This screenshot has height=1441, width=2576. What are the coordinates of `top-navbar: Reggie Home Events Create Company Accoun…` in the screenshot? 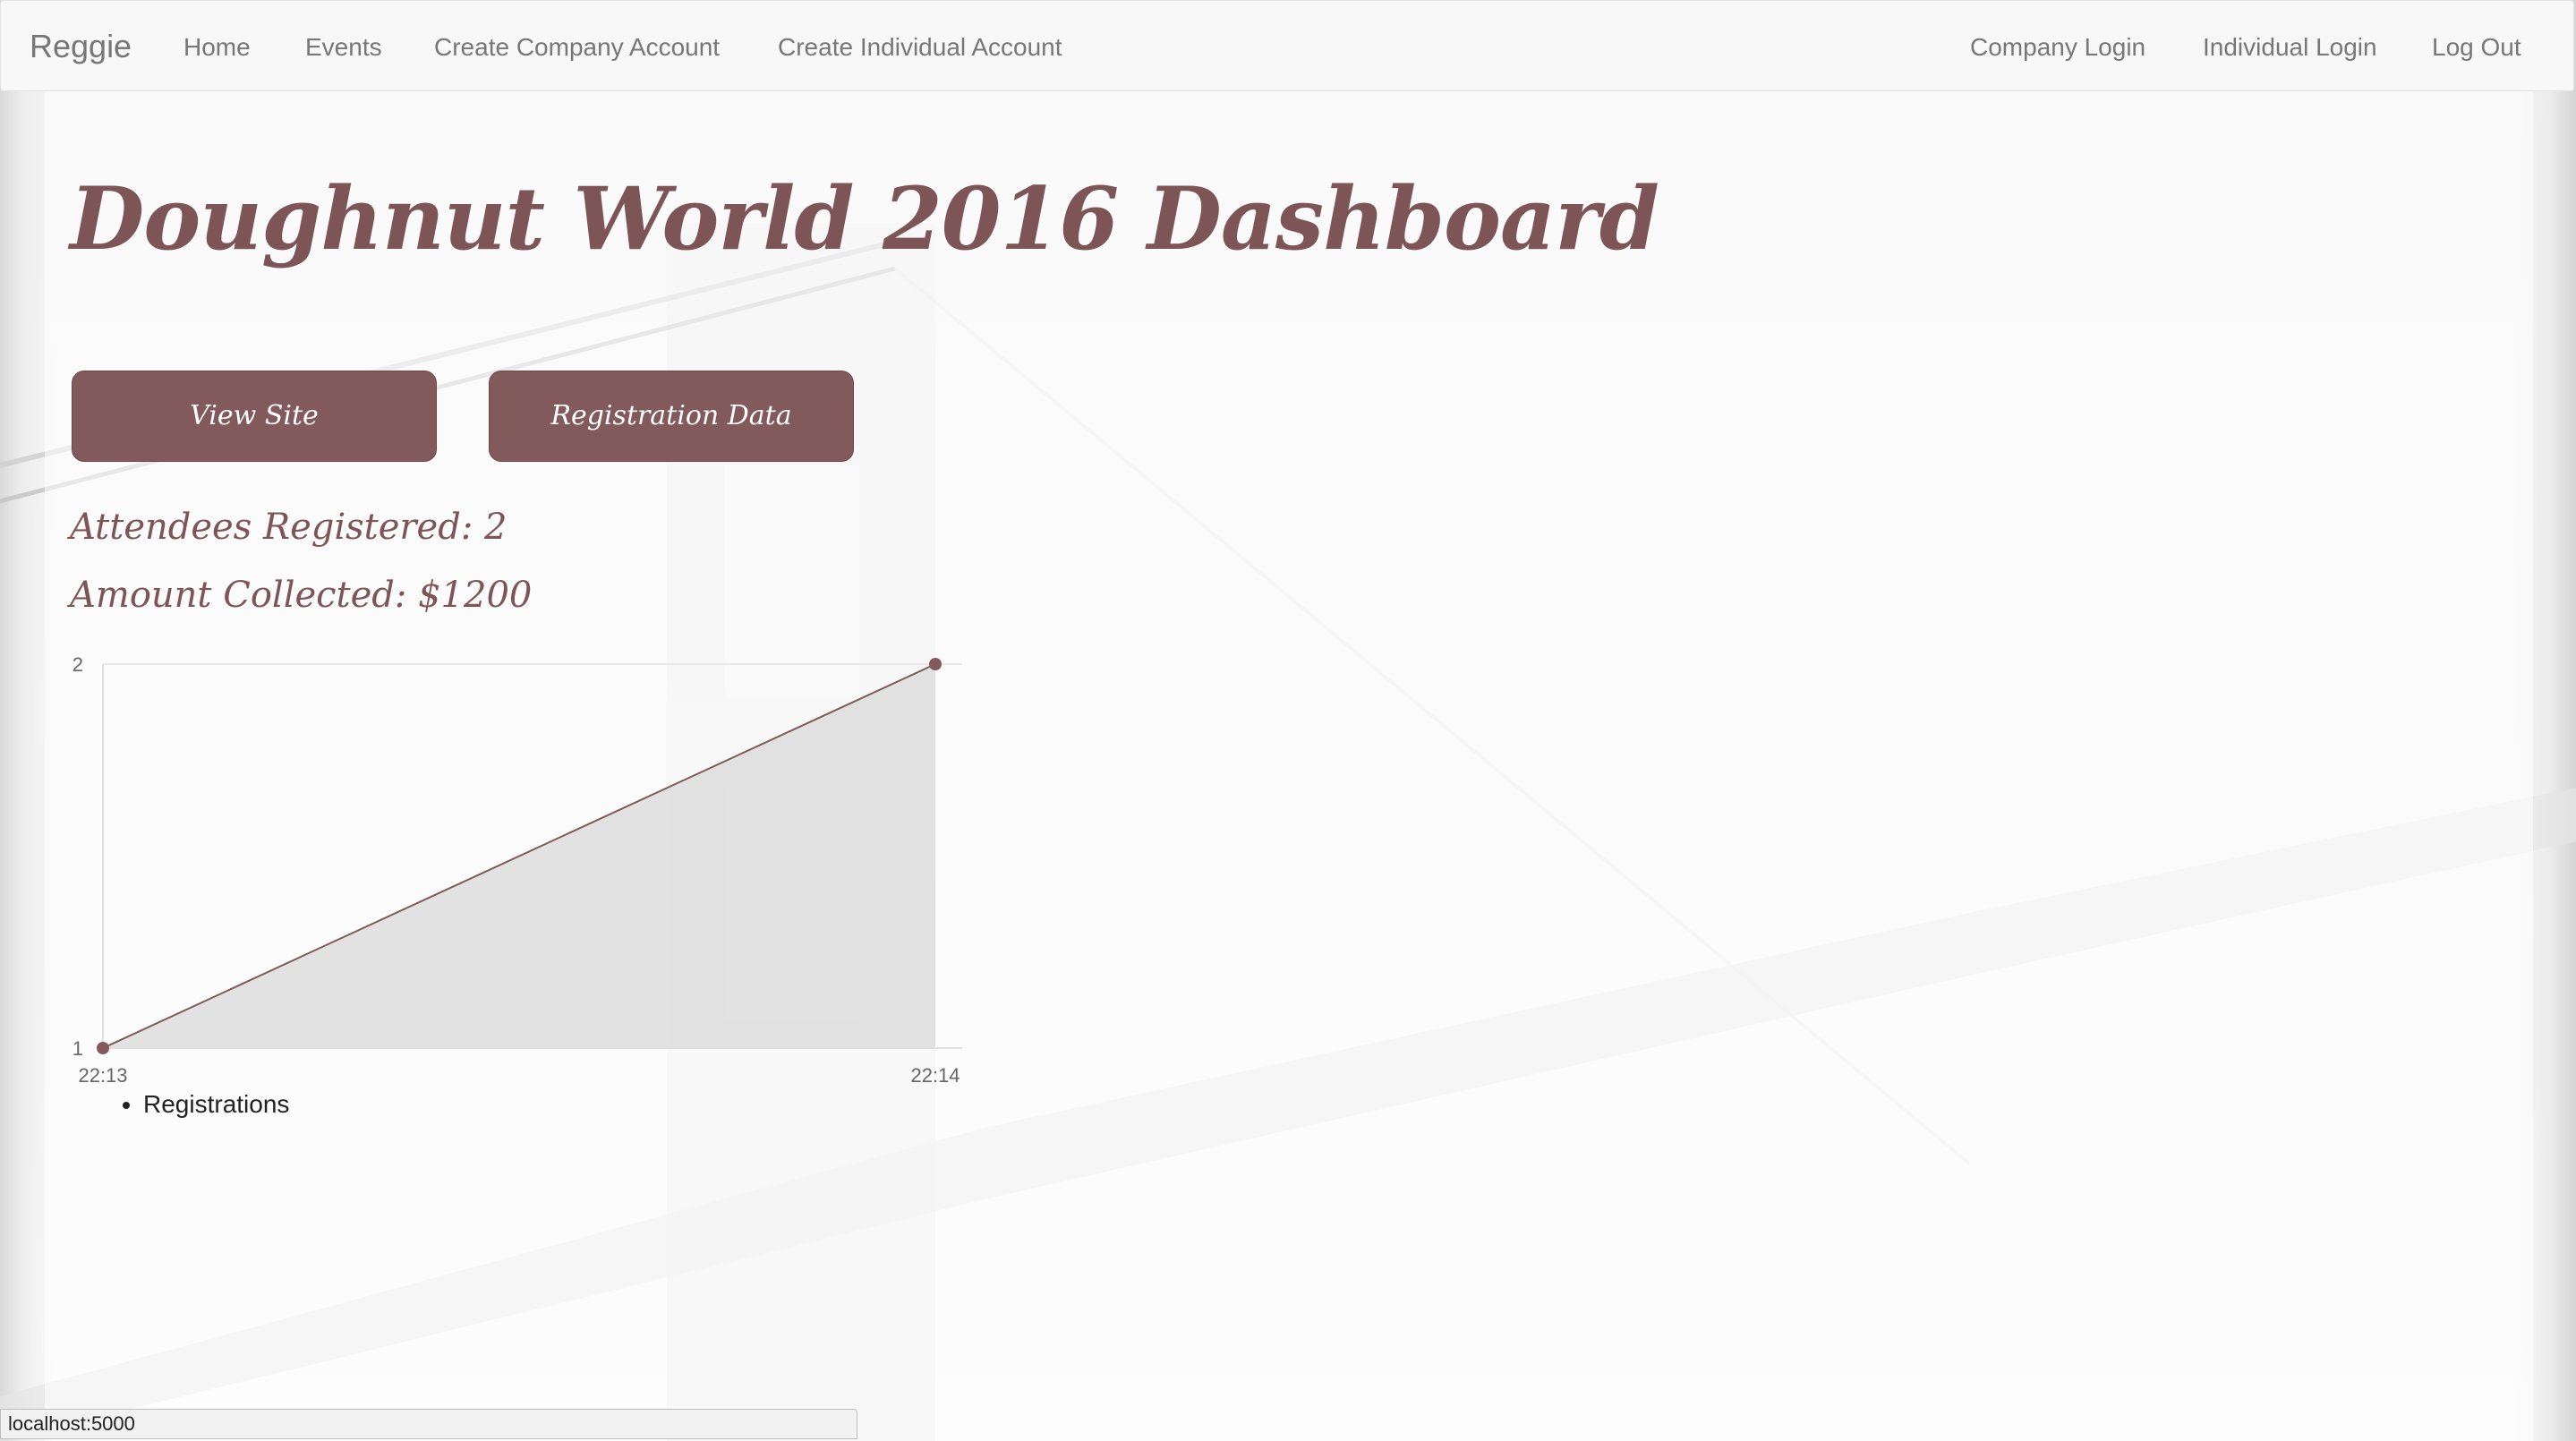 It's located at (1287, 45).